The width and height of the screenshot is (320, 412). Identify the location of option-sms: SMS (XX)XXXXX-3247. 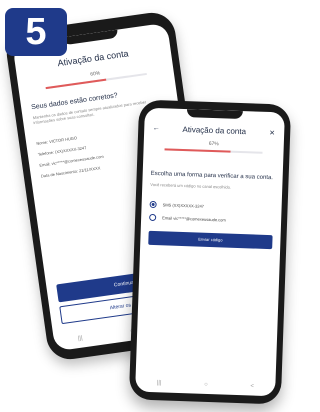
(211, 206).